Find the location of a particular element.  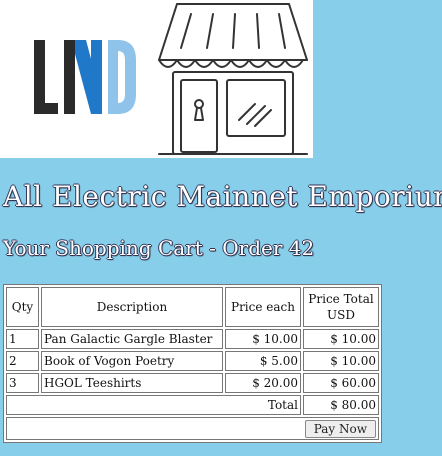

total-label: Total is located at coordinates (153, 405).